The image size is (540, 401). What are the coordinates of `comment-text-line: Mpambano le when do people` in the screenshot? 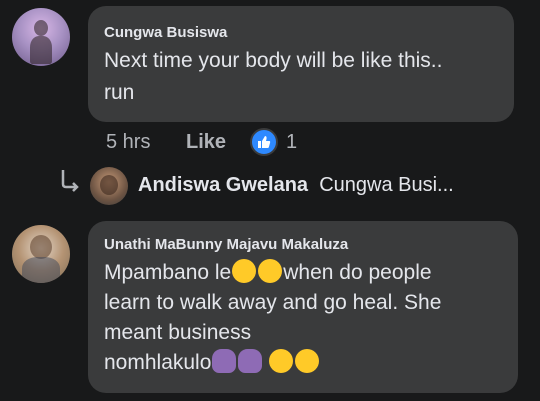 It's located at (268, 273).